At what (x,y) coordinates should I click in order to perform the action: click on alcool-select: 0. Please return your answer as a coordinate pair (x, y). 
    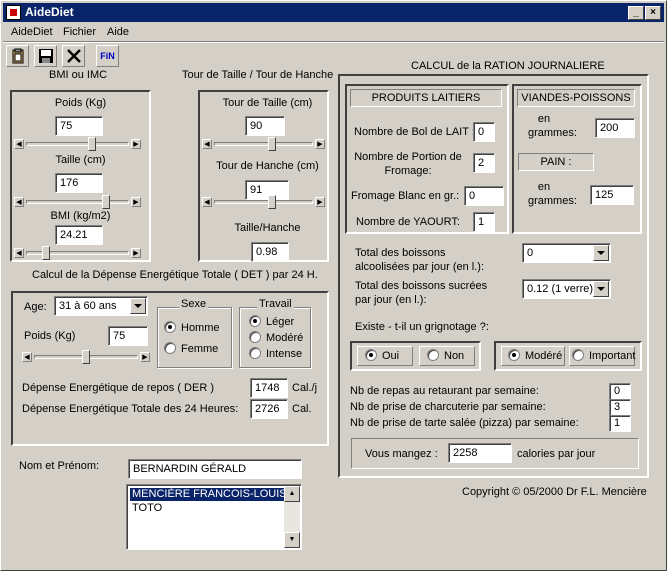
    Looking at the image, I should click on (566, 253).